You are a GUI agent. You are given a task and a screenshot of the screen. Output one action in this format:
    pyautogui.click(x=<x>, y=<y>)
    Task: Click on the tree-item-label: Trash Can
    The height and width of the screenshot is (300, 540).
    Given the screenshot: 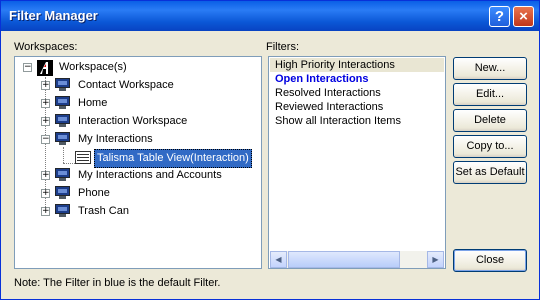 What is the action you would take?
    pyautogui.click(x=103, y=211)
    